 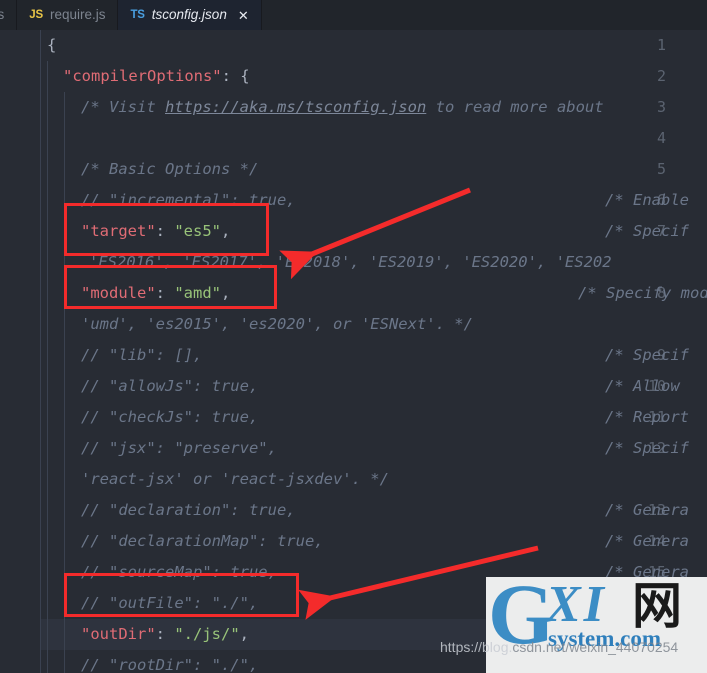 I want to click on code-token-brace: {, so click(x=52, y=45).